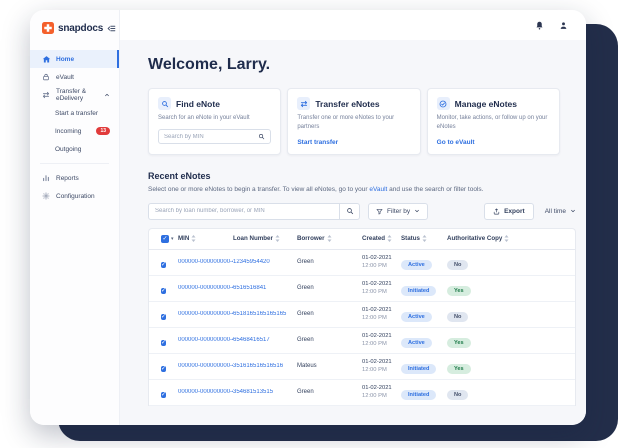  I want to click on time-range-select: All time, so click(560, 211).